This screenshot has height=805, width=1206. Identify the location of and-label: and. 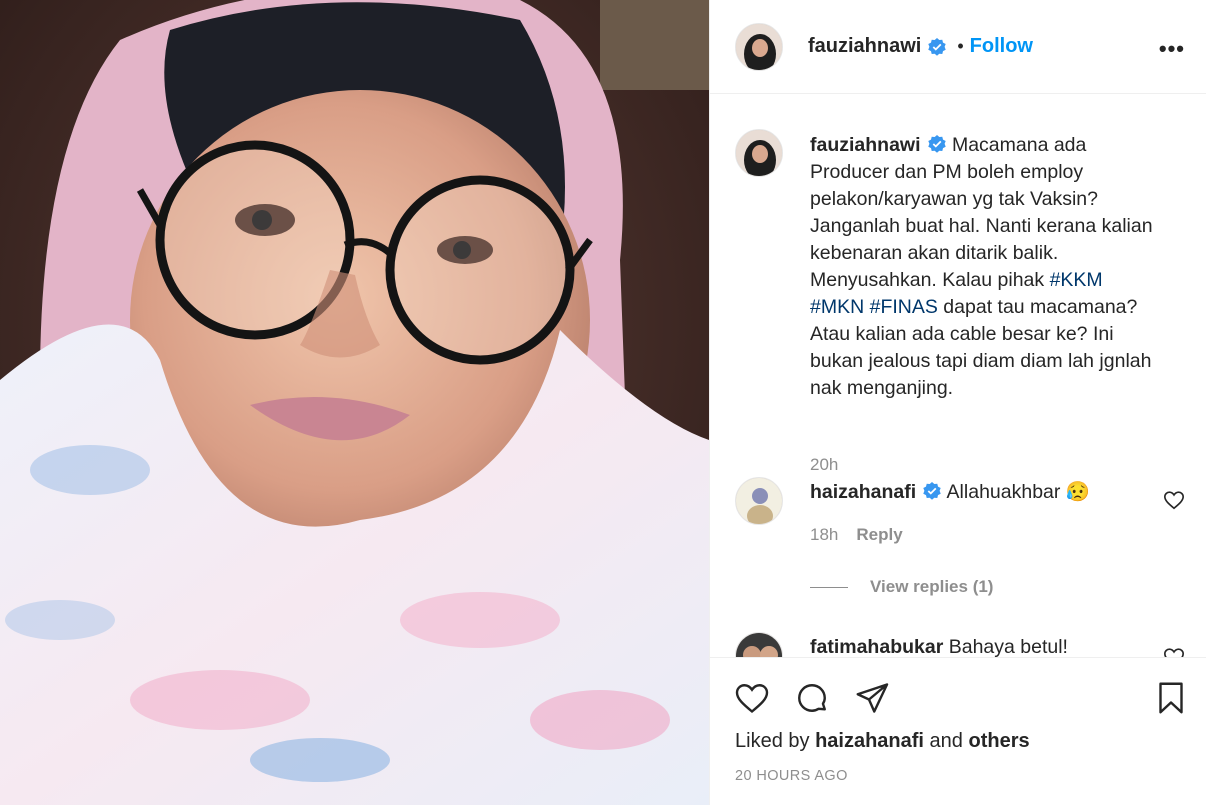
(946, 741).